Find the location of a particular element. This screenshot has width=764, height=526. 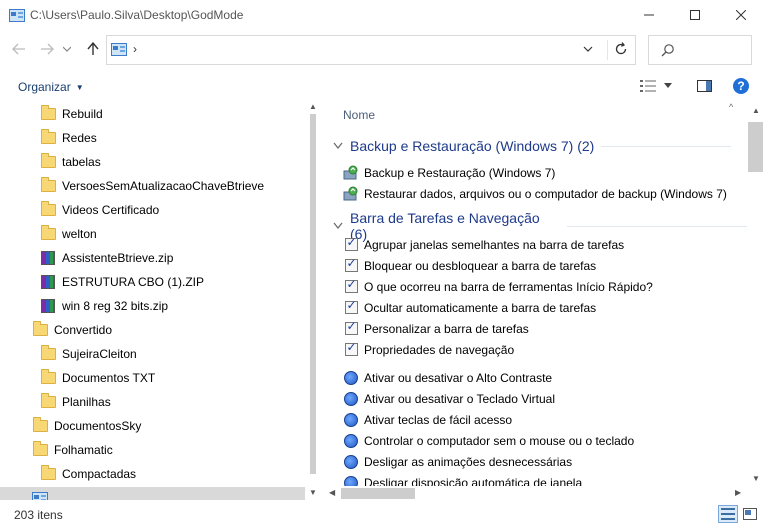

minimize-icon is located at coordinates (649, 15).